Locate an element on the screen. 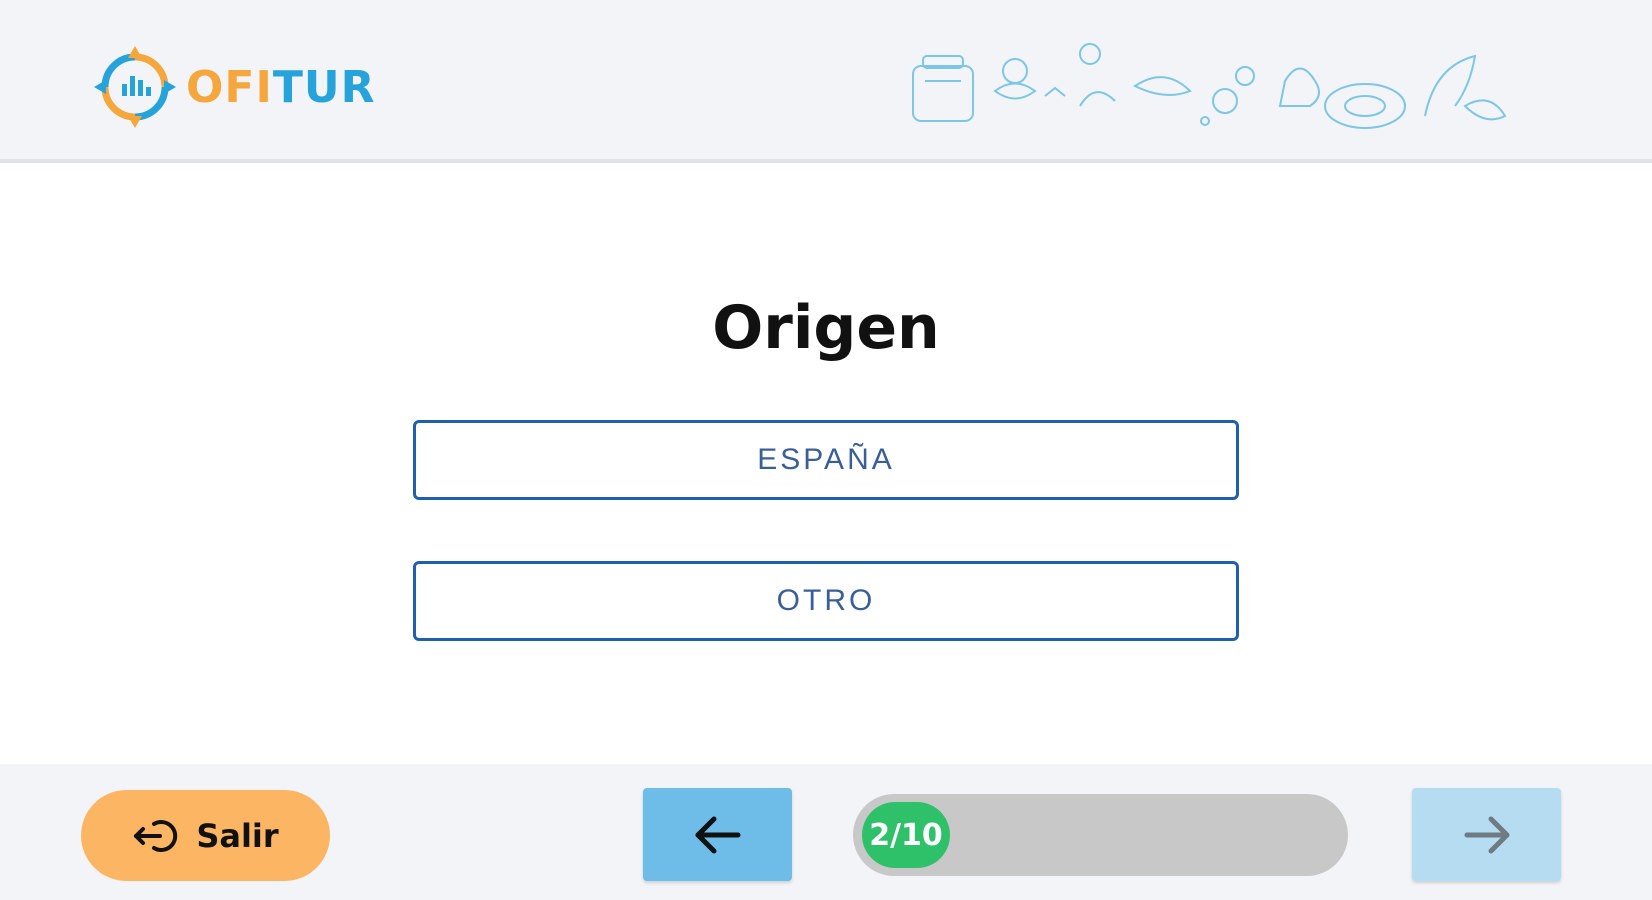 The image size is (1652, 900). progress-bar-fill: 2/10 is located at coordinates (906, 835).